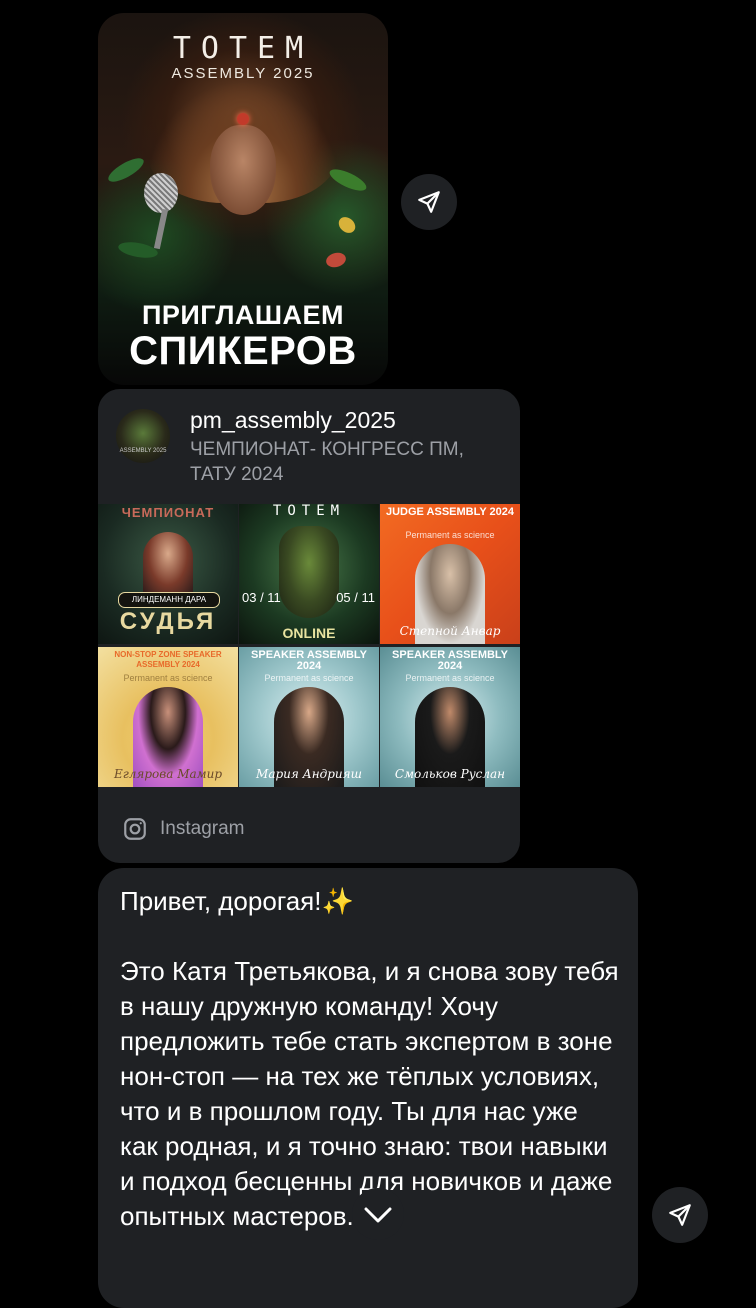 The width and height of the screenshot is (756, 1308). I want to click on avatar-text: ASSEMBLY 2025, so click(143, 451).